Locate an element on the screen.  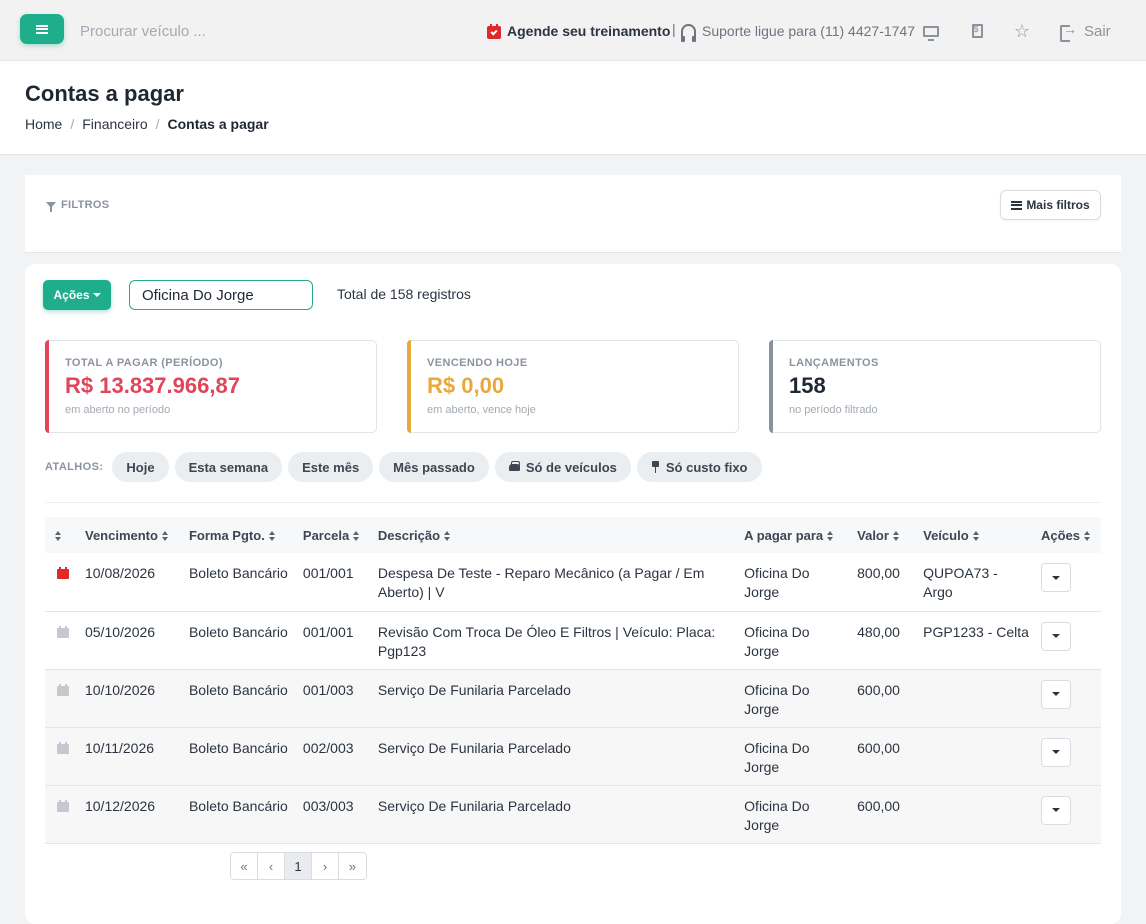
cell-amount: 800,00 is located at coordinates (878, 573).